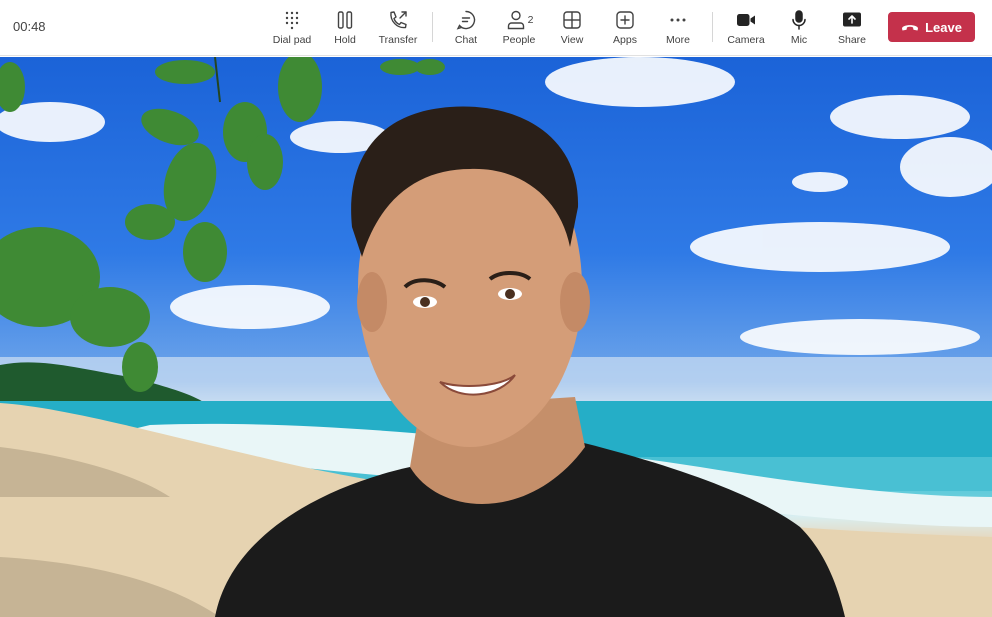 This screenshot has height=617, width=992. Describe the element at coordinates (345, 20) in the screenshot. I see `pause-icon` at that location.